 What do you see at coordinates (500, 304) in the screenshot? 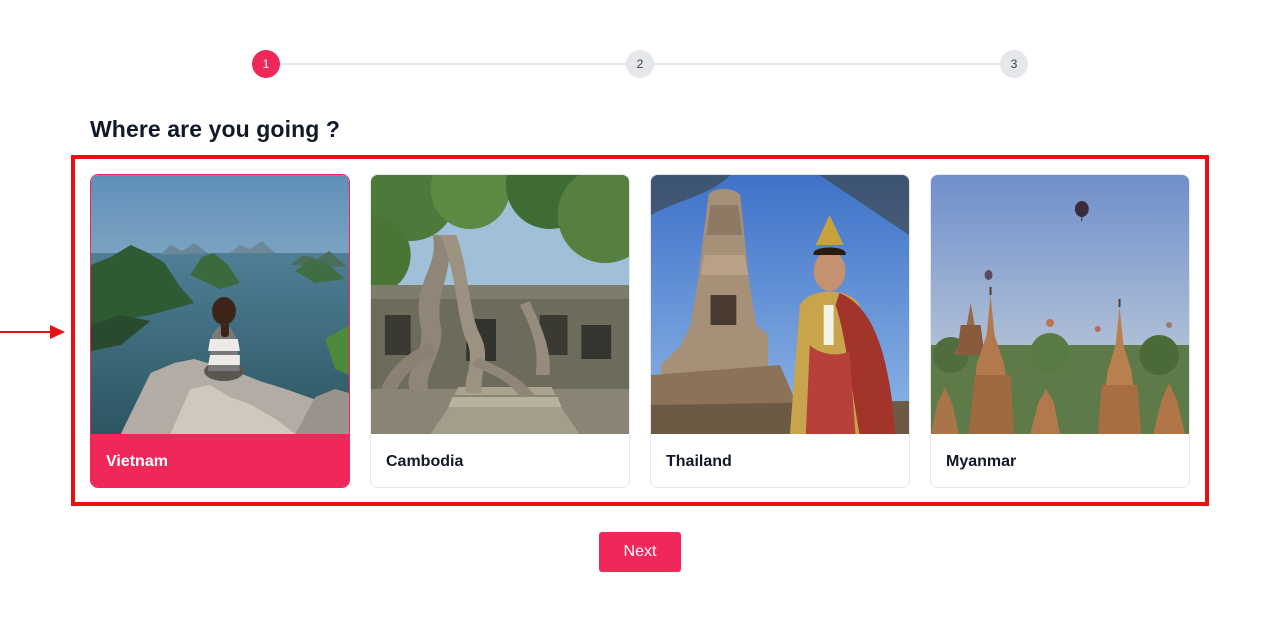
I see `ta-prohm-temple-photo` at bounding box center [500, 304].